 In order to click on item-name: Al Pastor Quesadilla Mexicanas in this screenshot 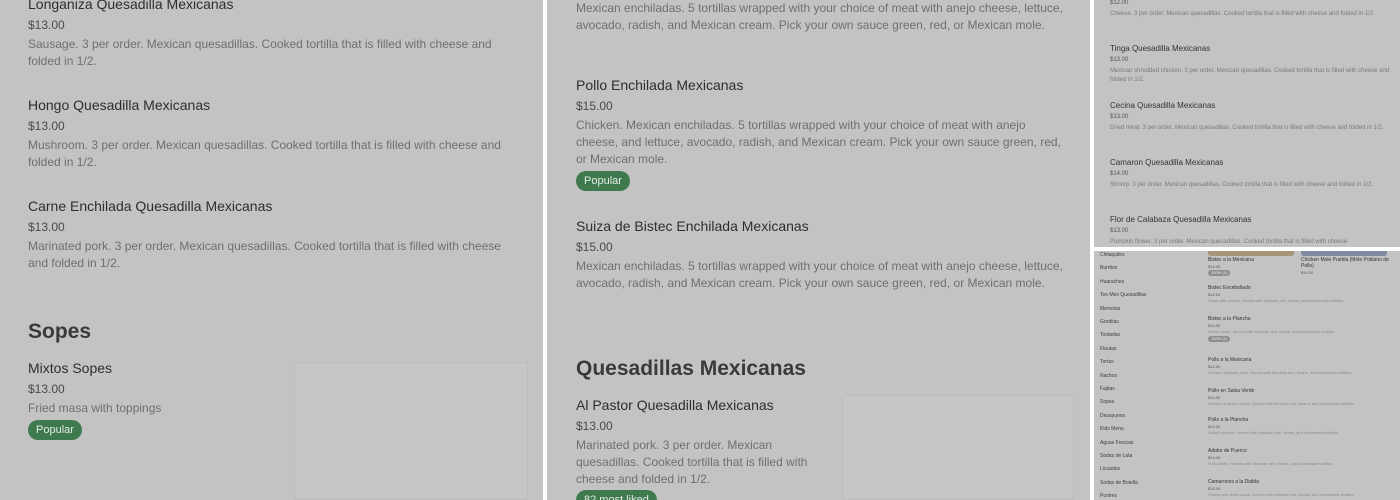, I will do `click(675, 405)`.